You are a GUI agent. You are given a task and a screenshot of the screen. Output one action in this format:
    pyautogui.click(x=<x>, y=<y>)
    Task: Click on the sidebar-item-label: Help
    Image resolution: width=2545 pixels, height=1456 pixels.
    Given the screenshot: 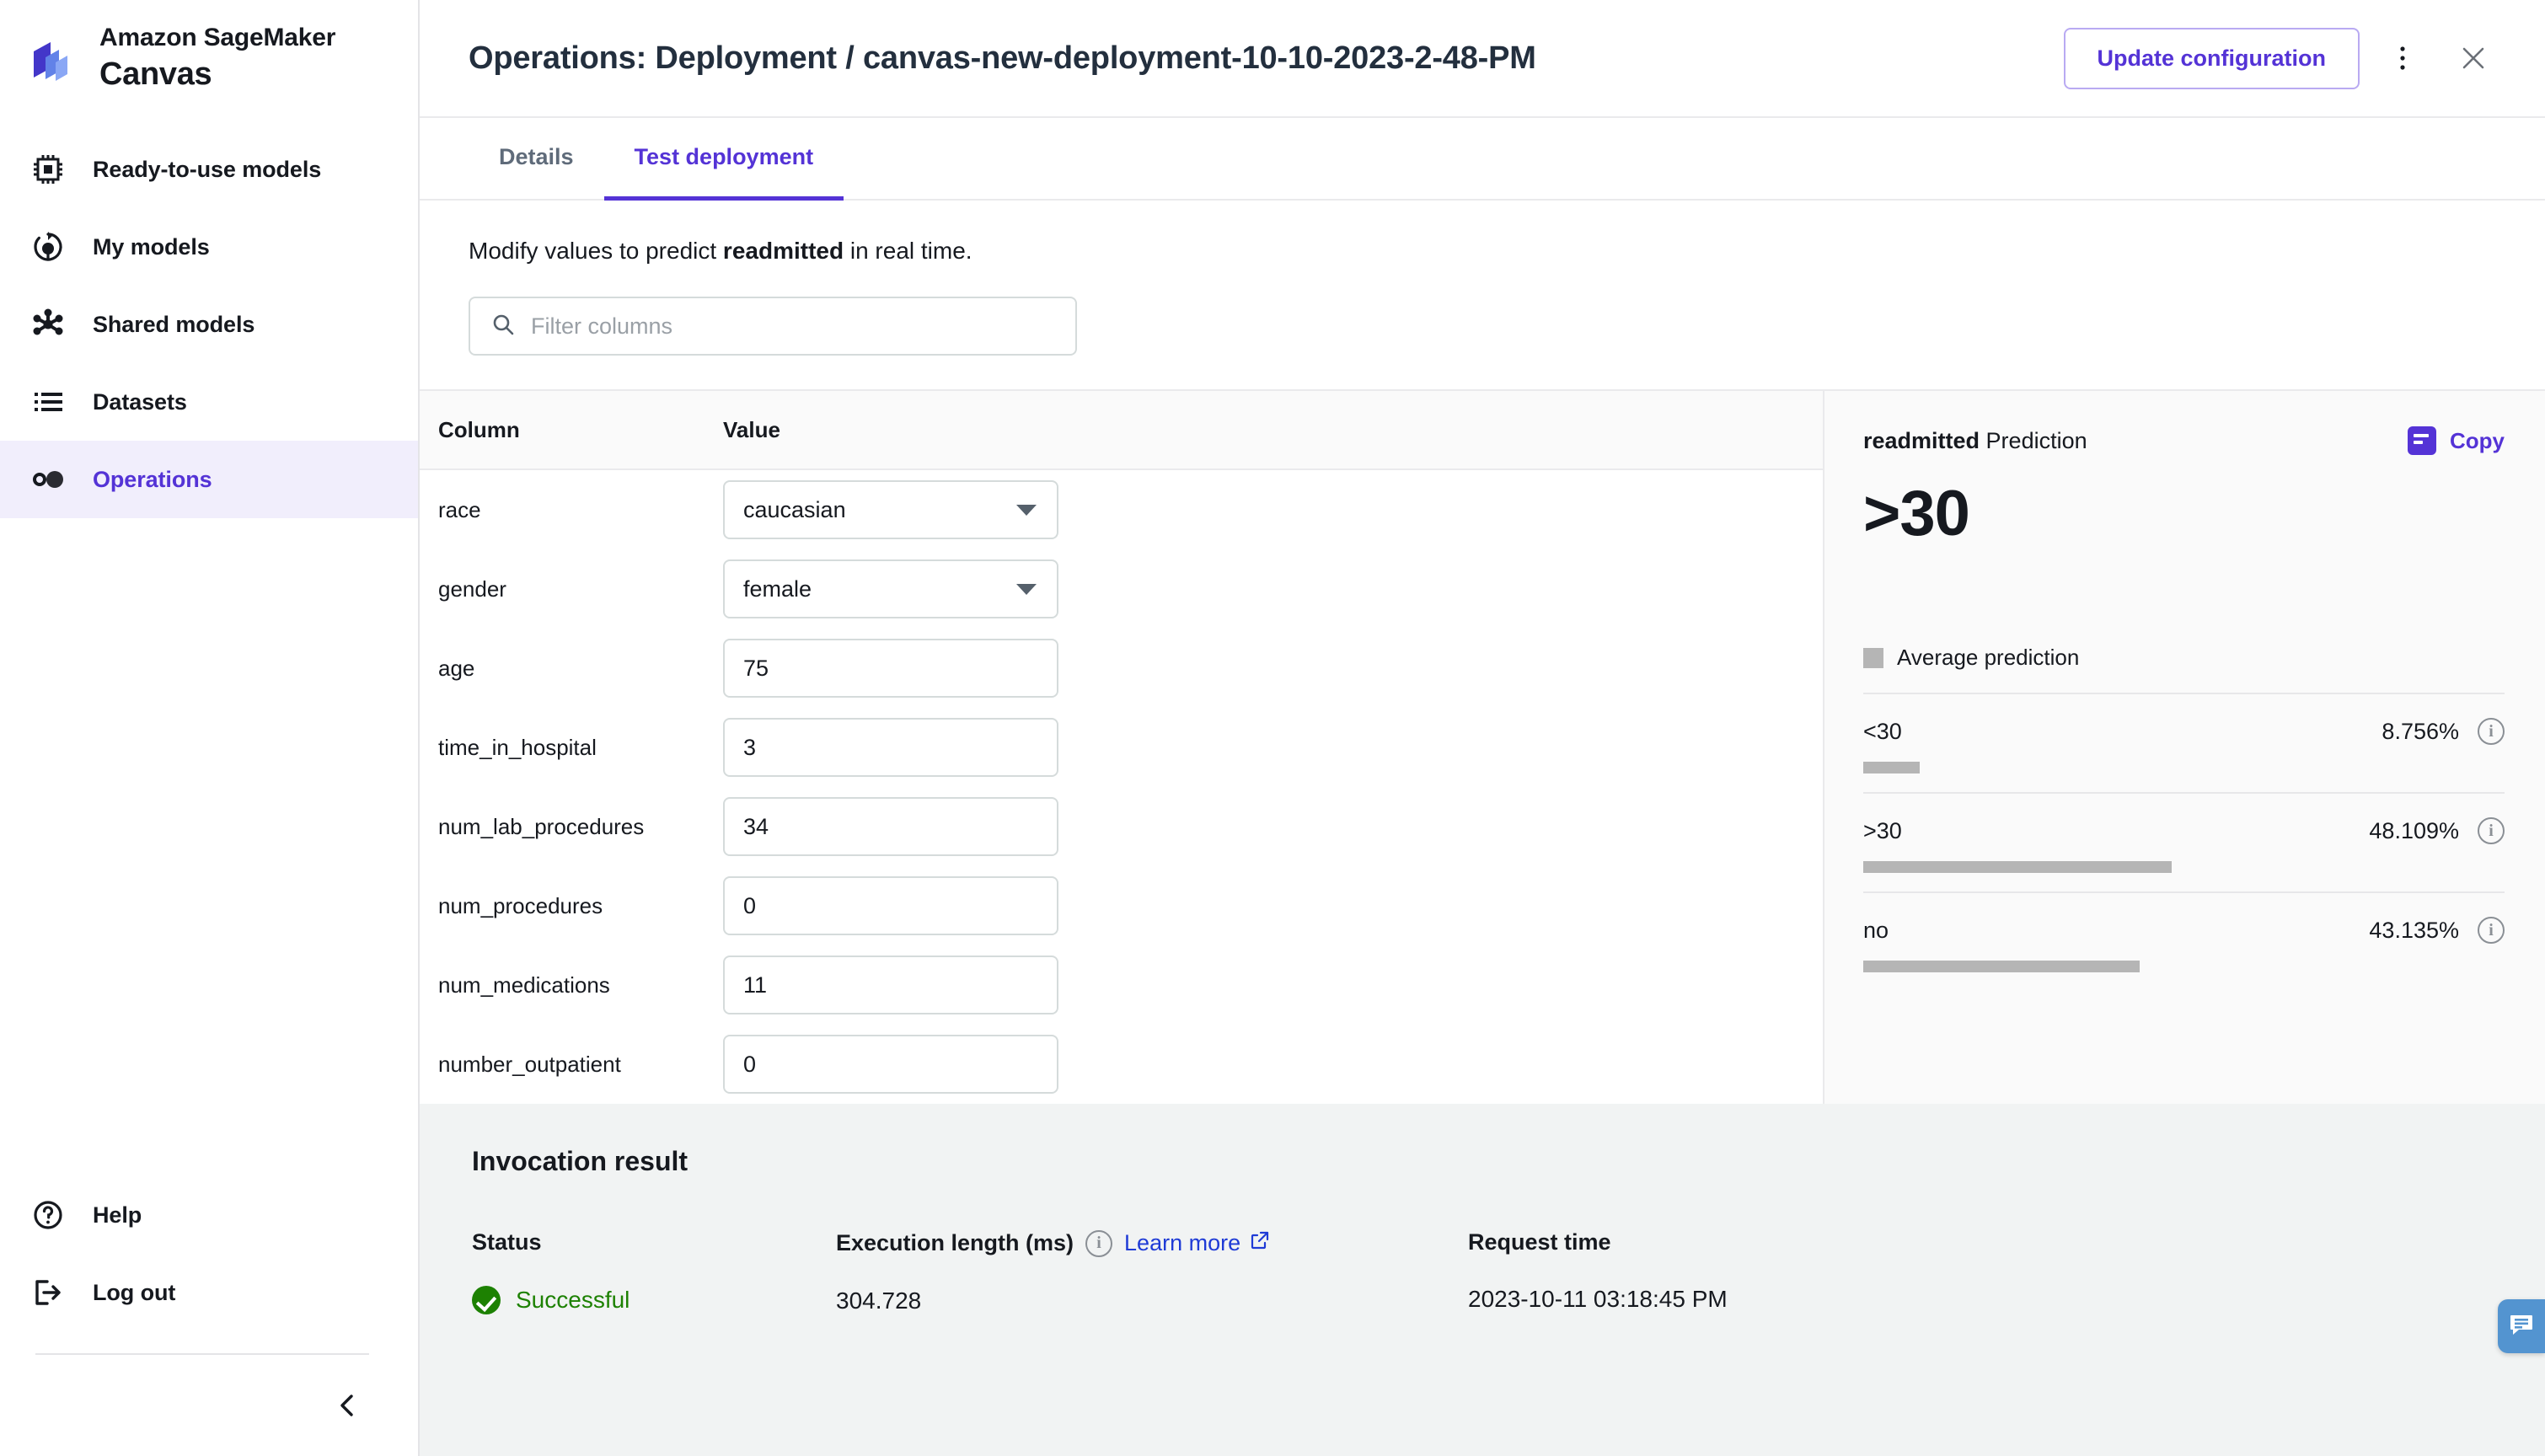 What is the action you would take?
    pyautogui.click(x=117, y=1215)
    